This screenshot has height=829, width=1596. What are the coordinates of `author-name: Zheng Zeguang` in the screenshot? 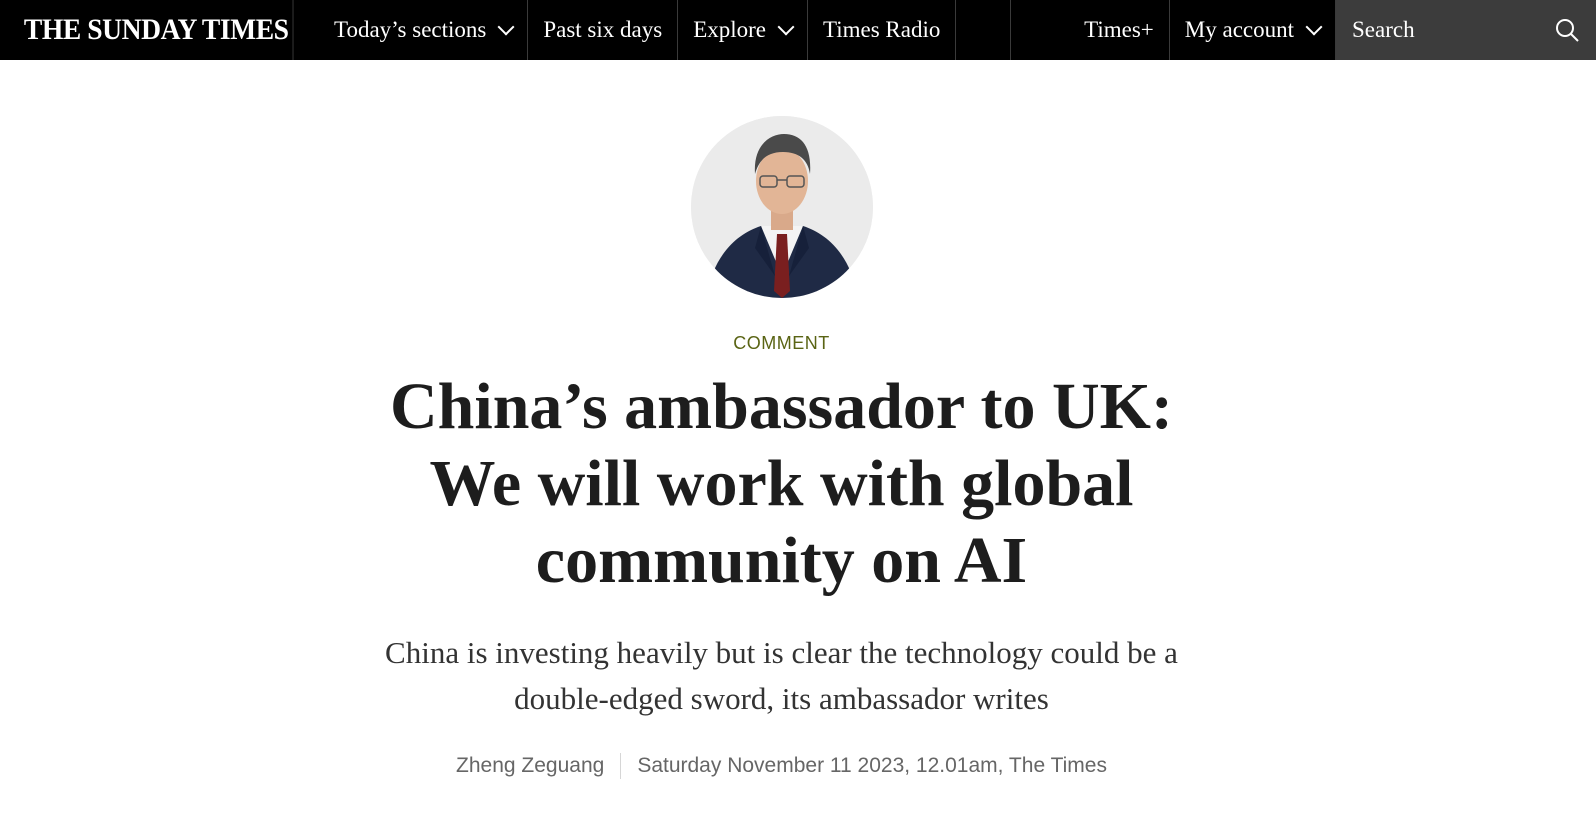 It's located at (538, 766).